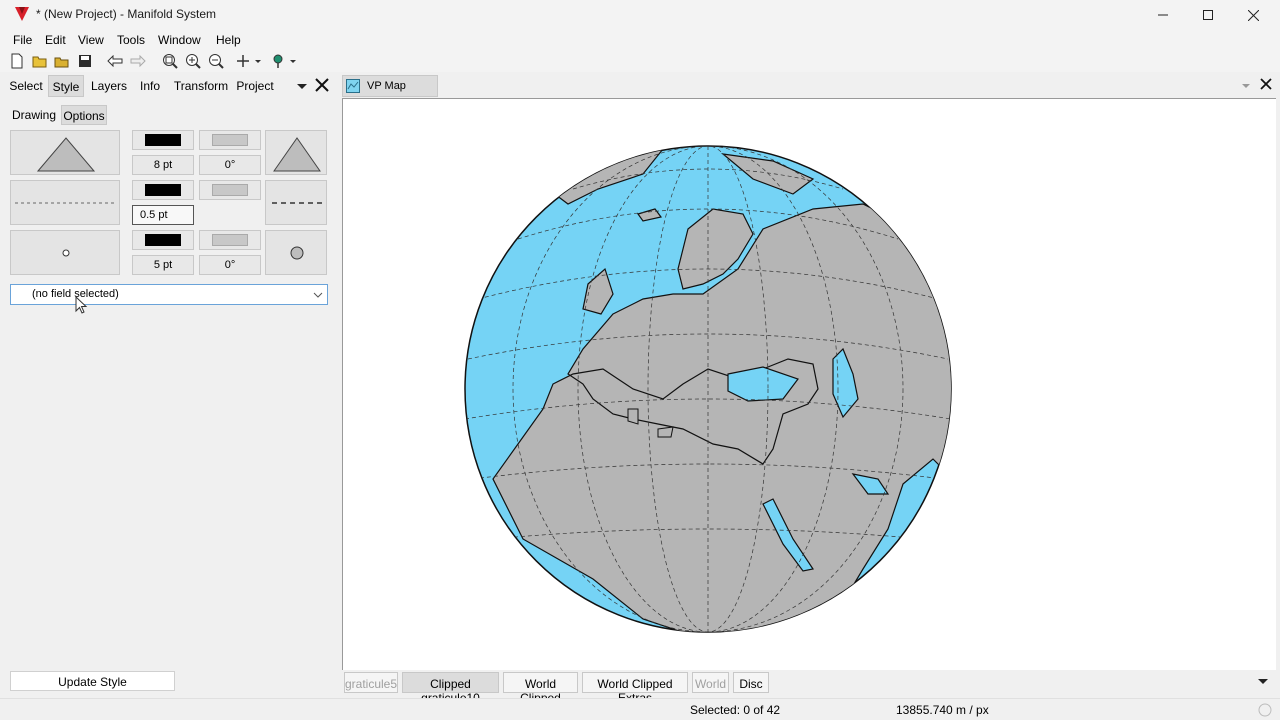 The image size is (1280, 720). Describe the element at coordinates (66, 86) in the screenshot. I see `tab-style: Style` at that location.